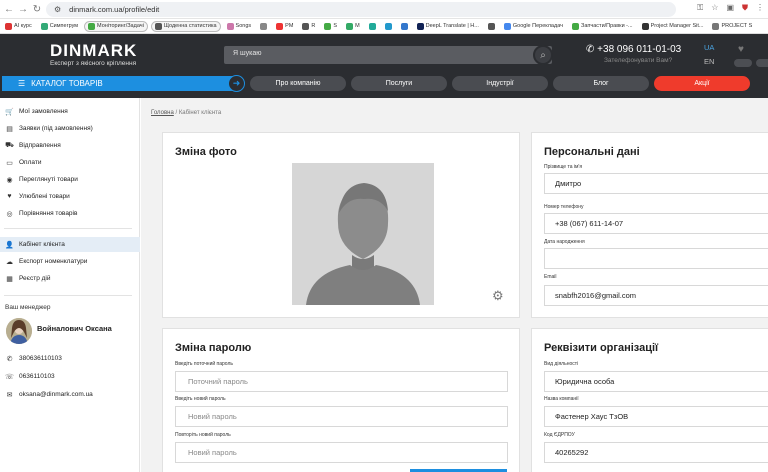 This screenshot has width=768, height=472. What do you see at coordinates (206, 152) in the screenshot?
I see `photo-card-title: Зміна фото` at bounding box center [206, 152].